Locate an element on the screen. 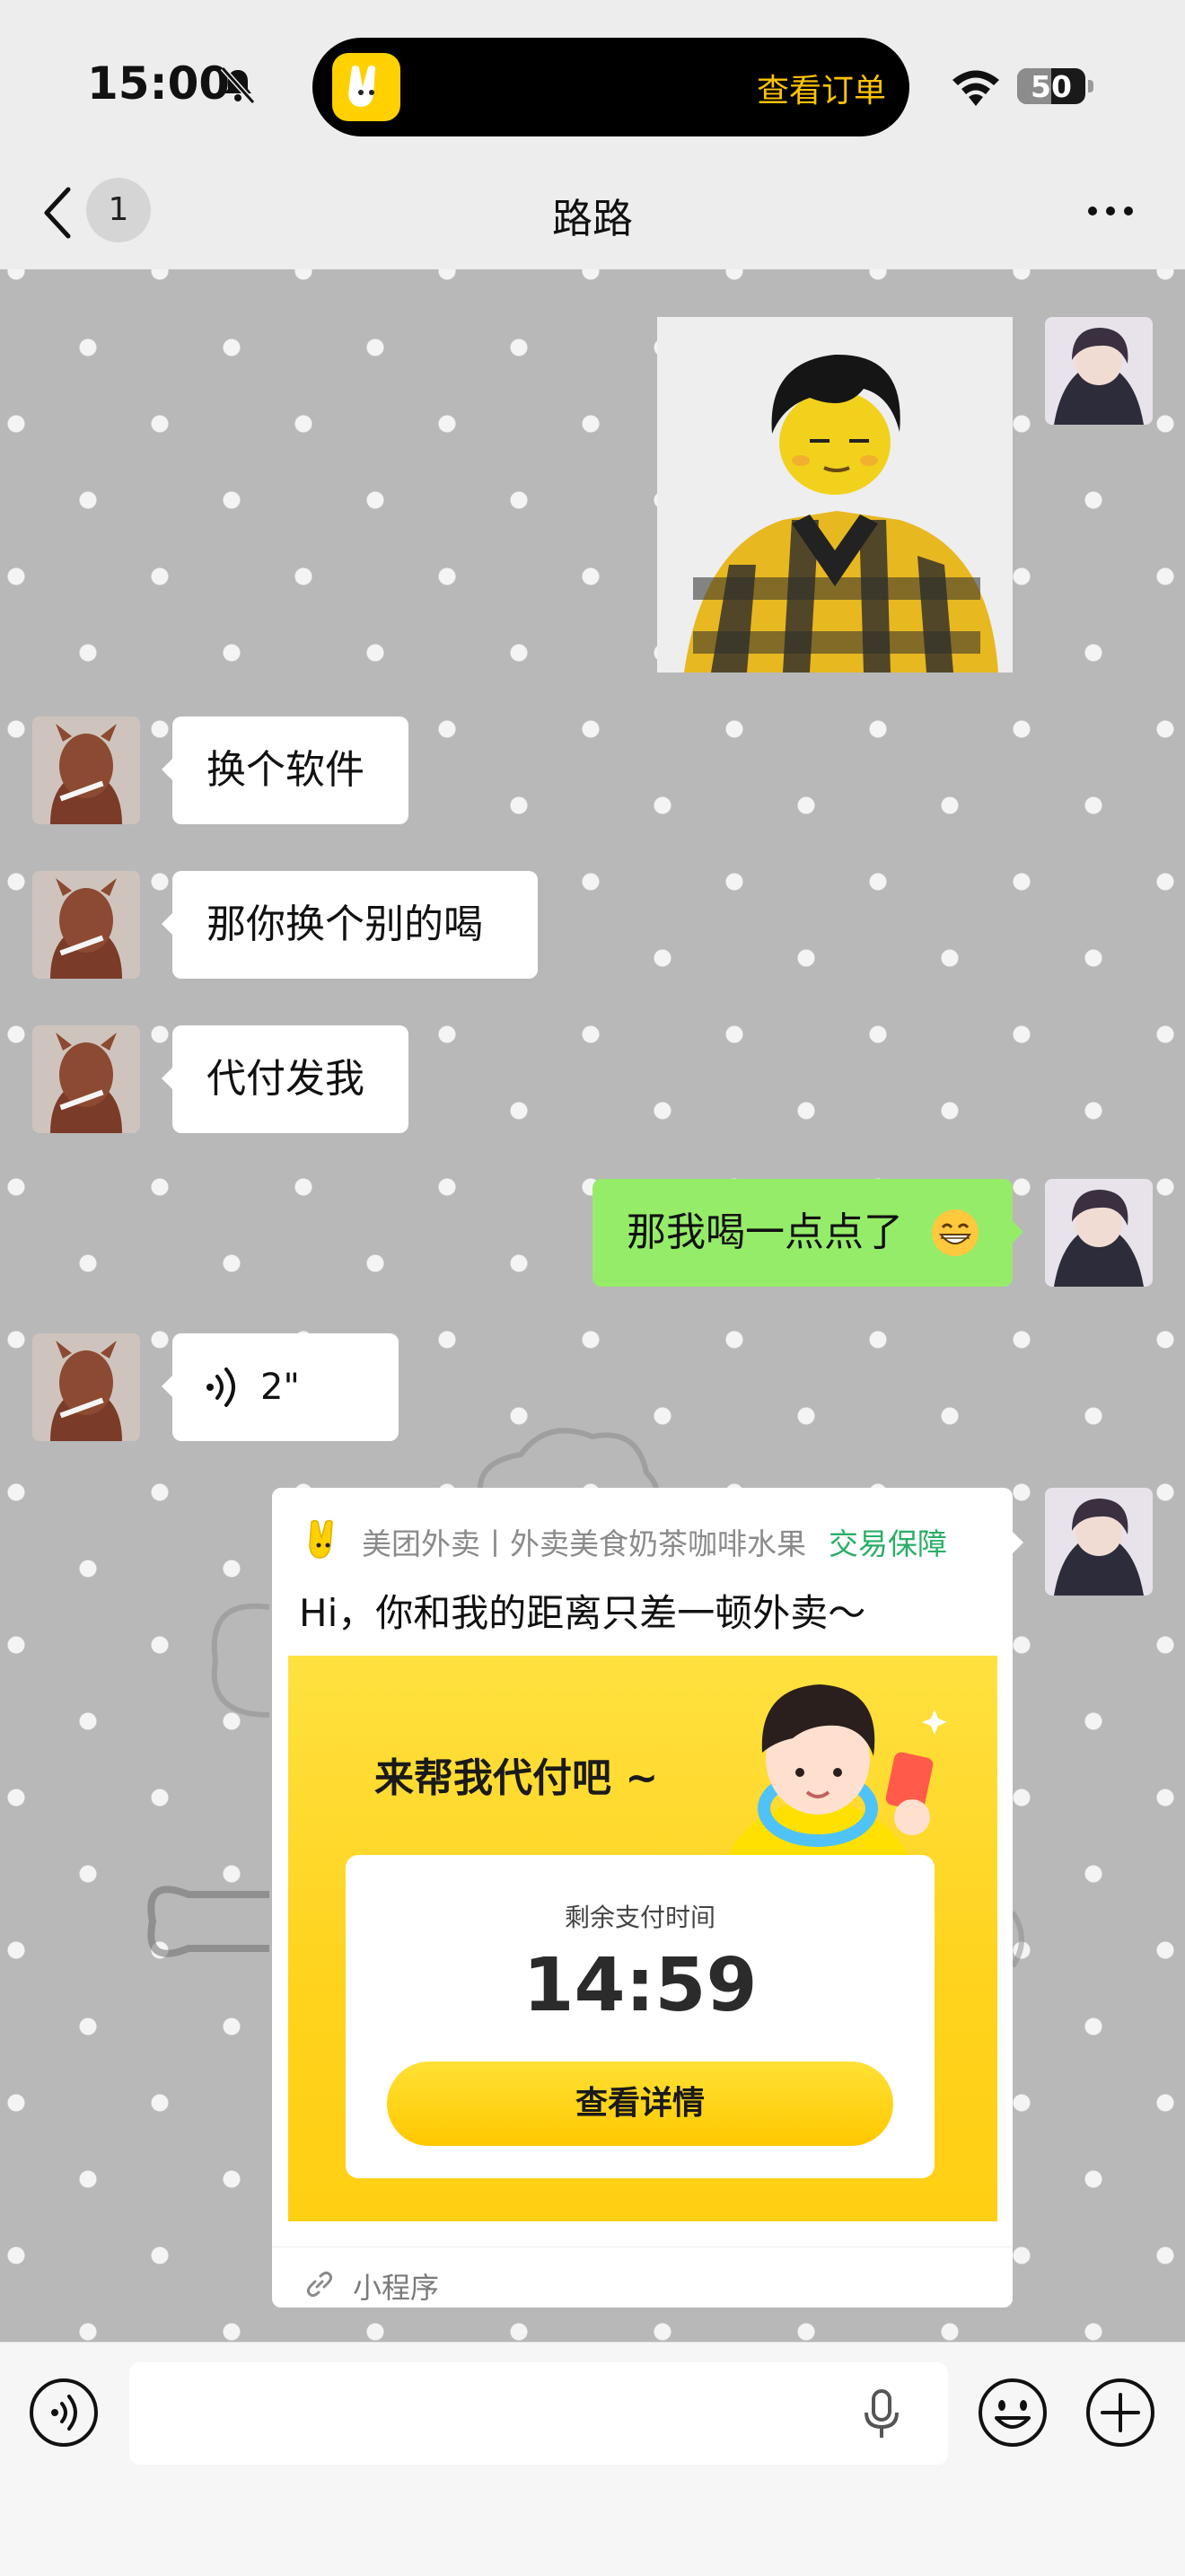 This screenshot has width=1185, height=2576. battery-indicator: 50 is located at coordinates (1051, 86).